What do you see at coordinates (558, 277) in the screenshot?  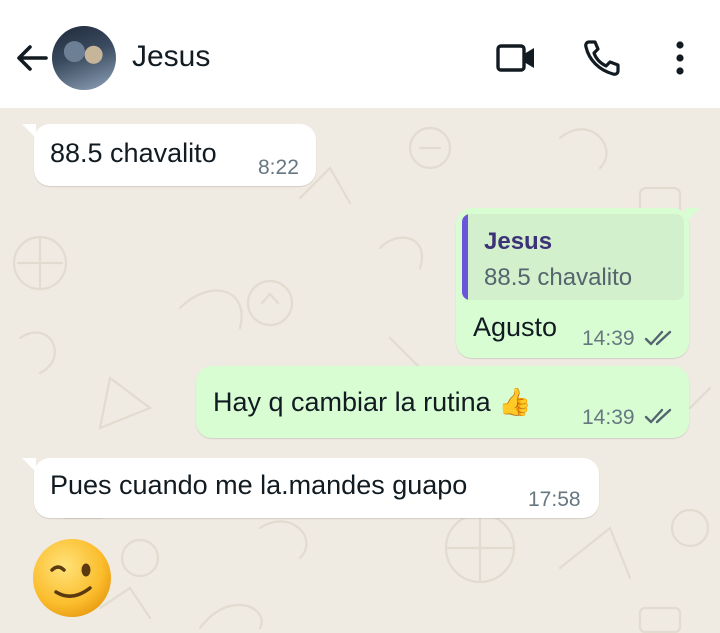 I see `quote-text: 88.5 chavalito` at bounding box center [558, 277].